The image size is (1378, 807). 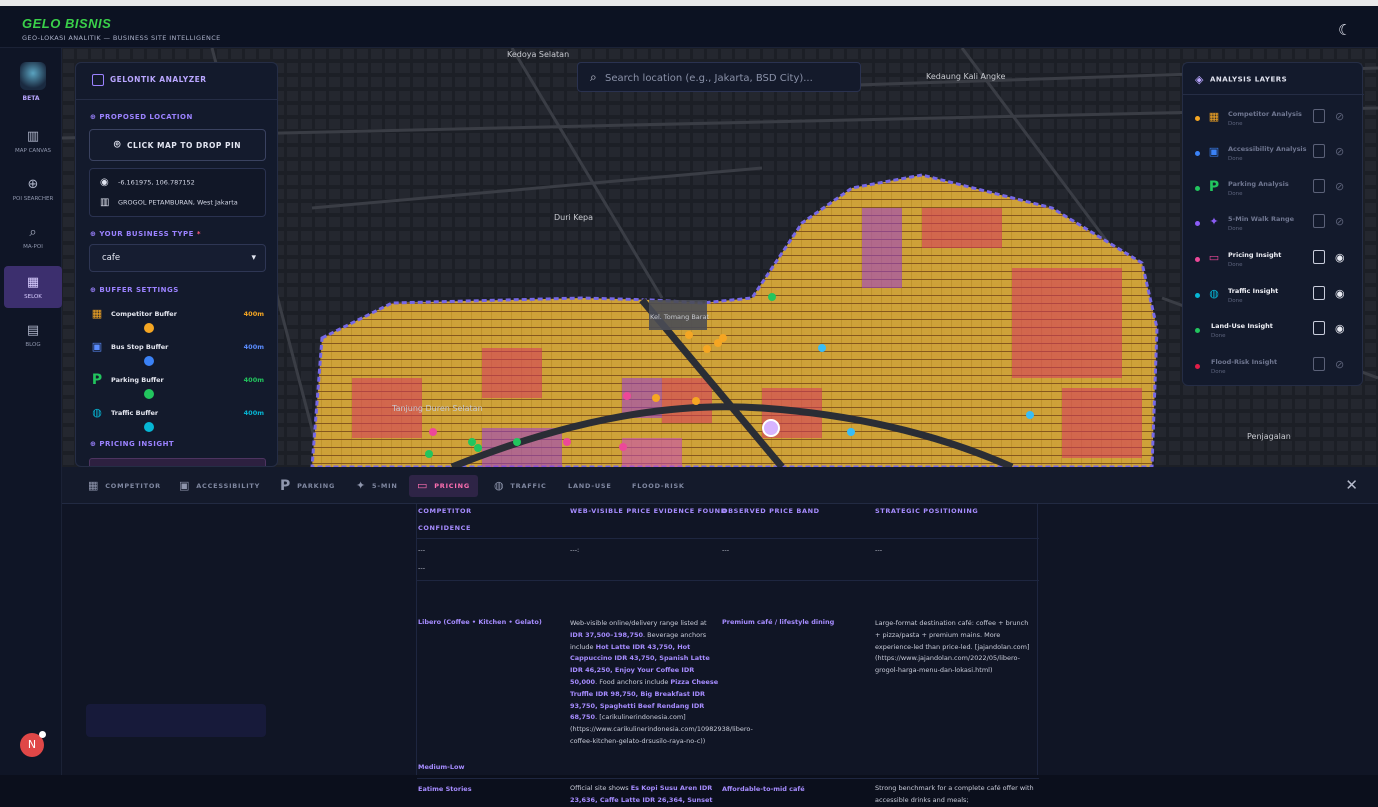 I want to click on column-header: COMPETITOR, so click(x=445, y=511).